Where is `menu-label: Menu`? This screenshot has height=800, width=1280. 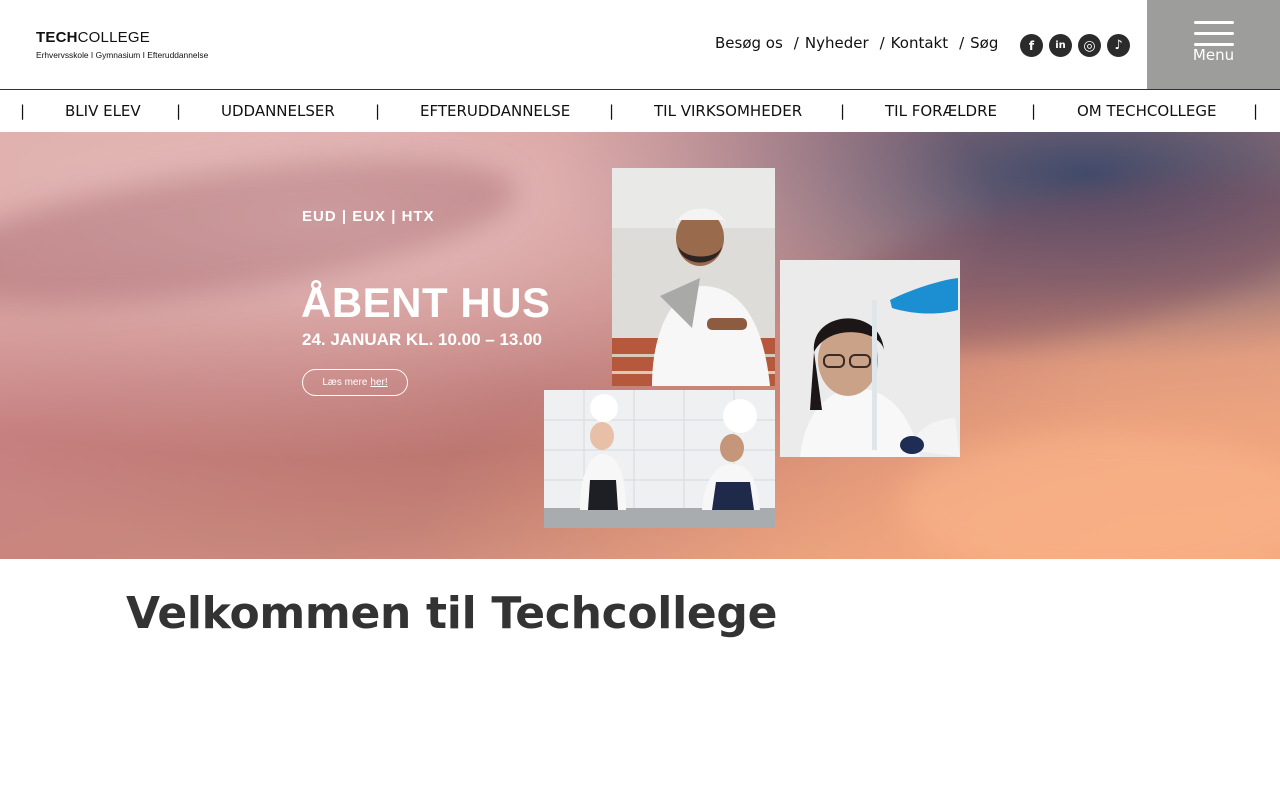
menu-label: Menu is located at coordinates (1213, 55).